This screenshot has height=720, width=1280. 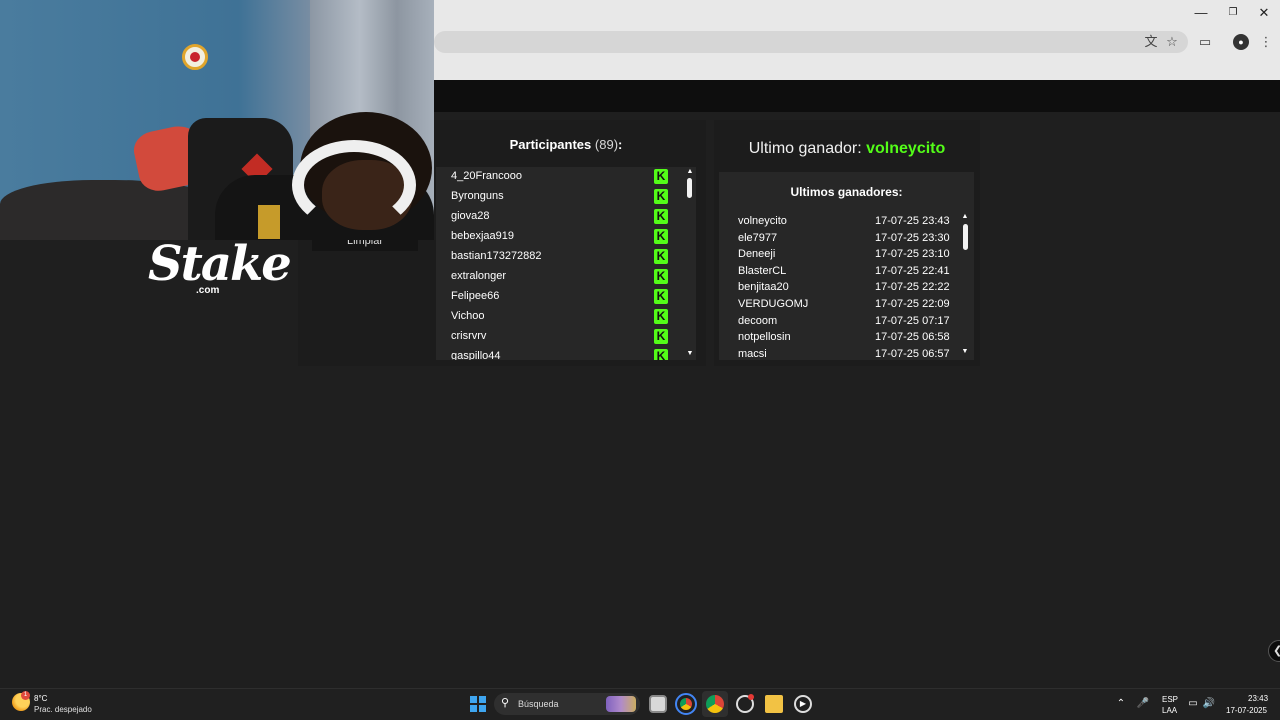 What do you see at coordinates (1274, 651) in the screenshot?
I see `collapse-arrow-icon: ❮` at bounding box center [1274, 651].